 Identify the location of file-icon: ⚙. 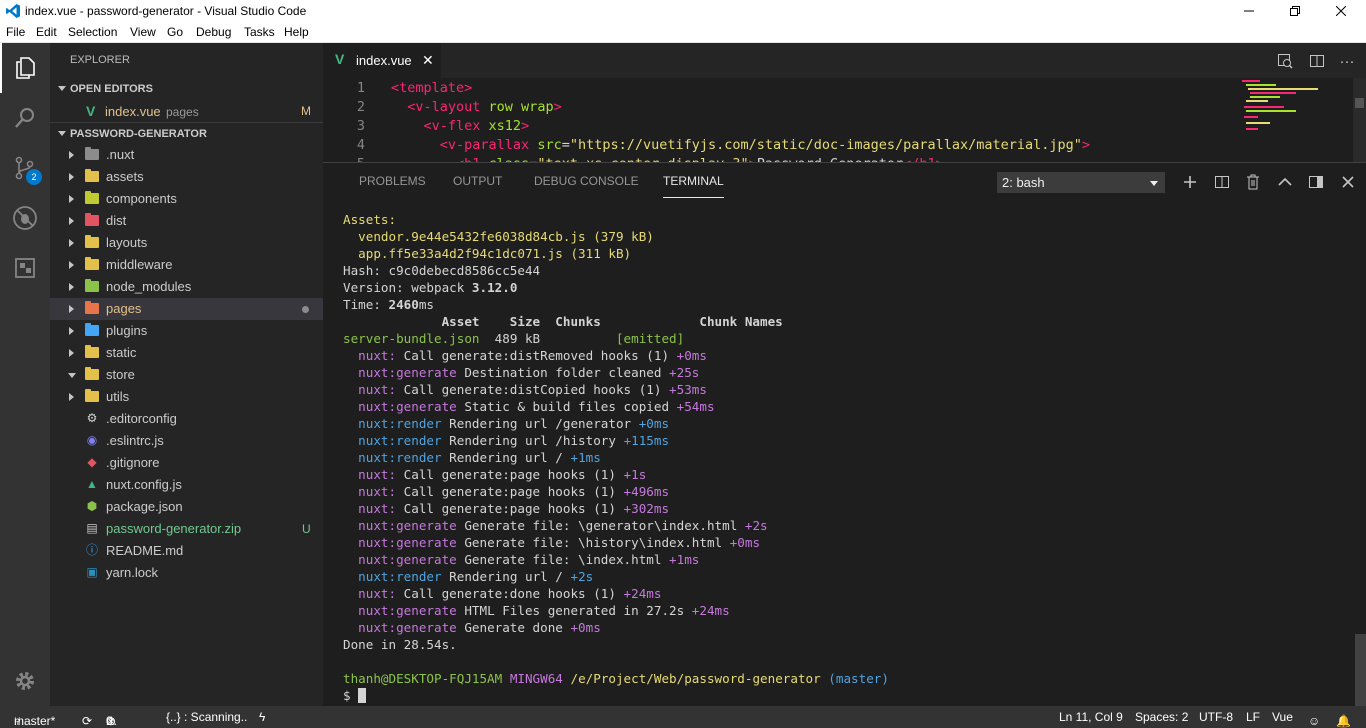
(92, 418).